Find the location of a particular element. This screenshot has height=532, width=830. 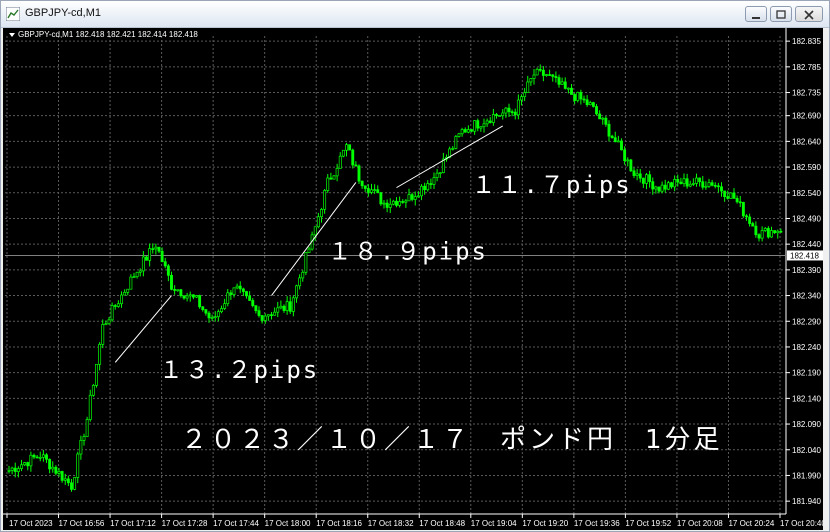

y-tick-label: 182.290 is located at coordinates (806, 321).